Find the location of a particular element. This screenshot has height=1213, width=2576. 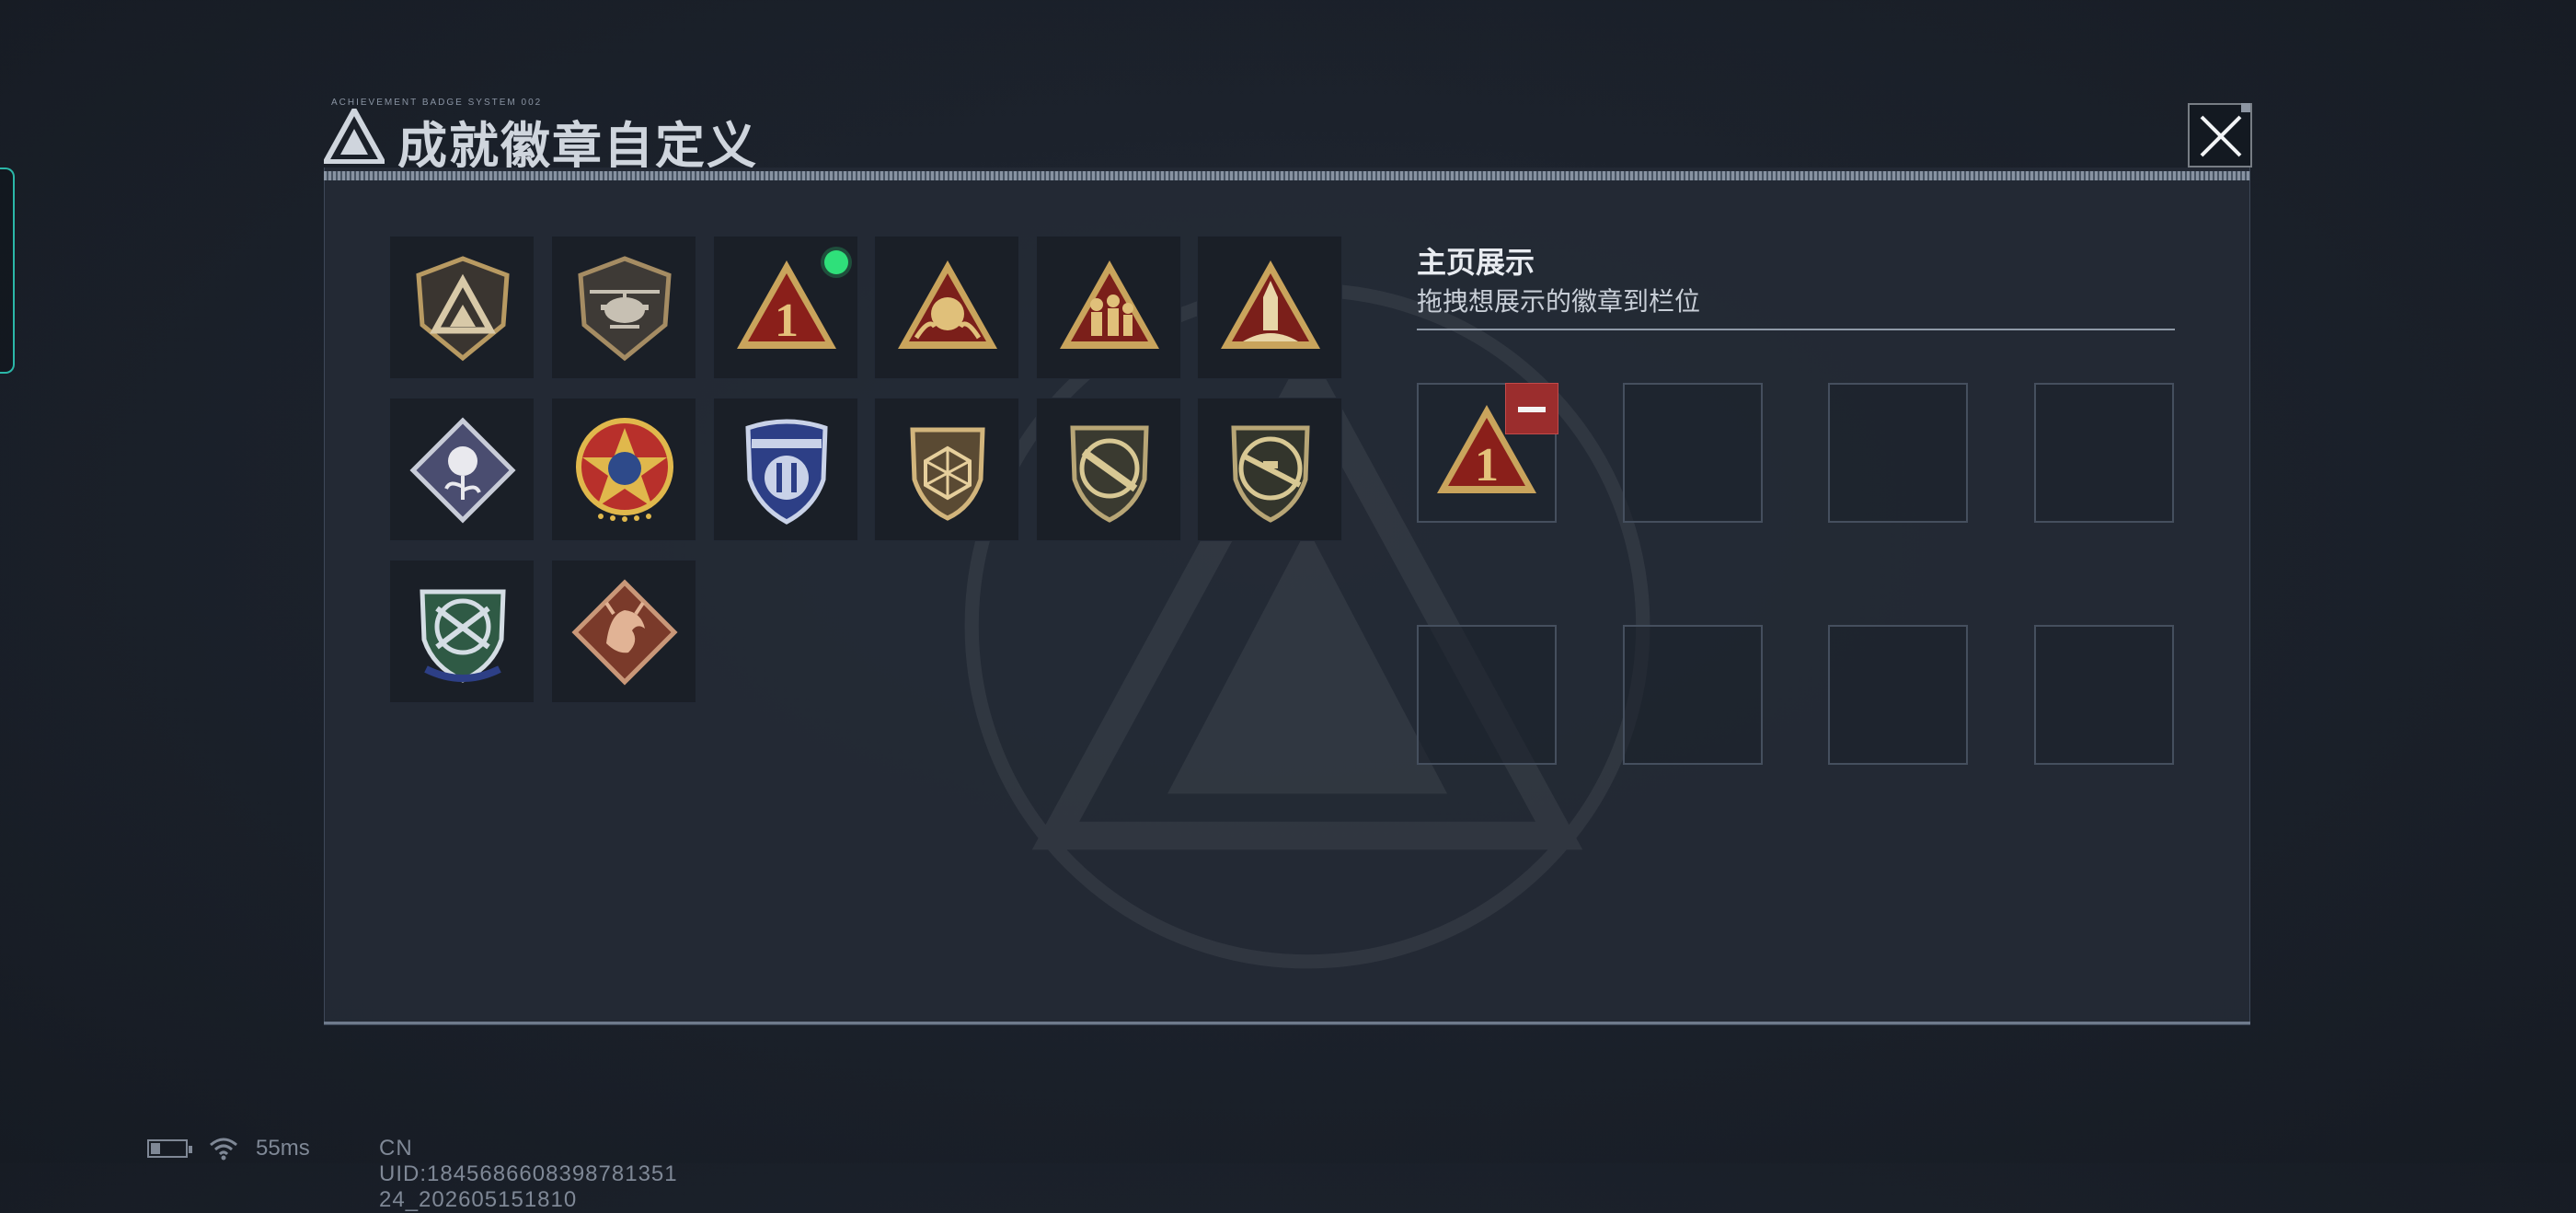

sphere-hands-triangle-badge-icon is located at coordinates (947, 304).